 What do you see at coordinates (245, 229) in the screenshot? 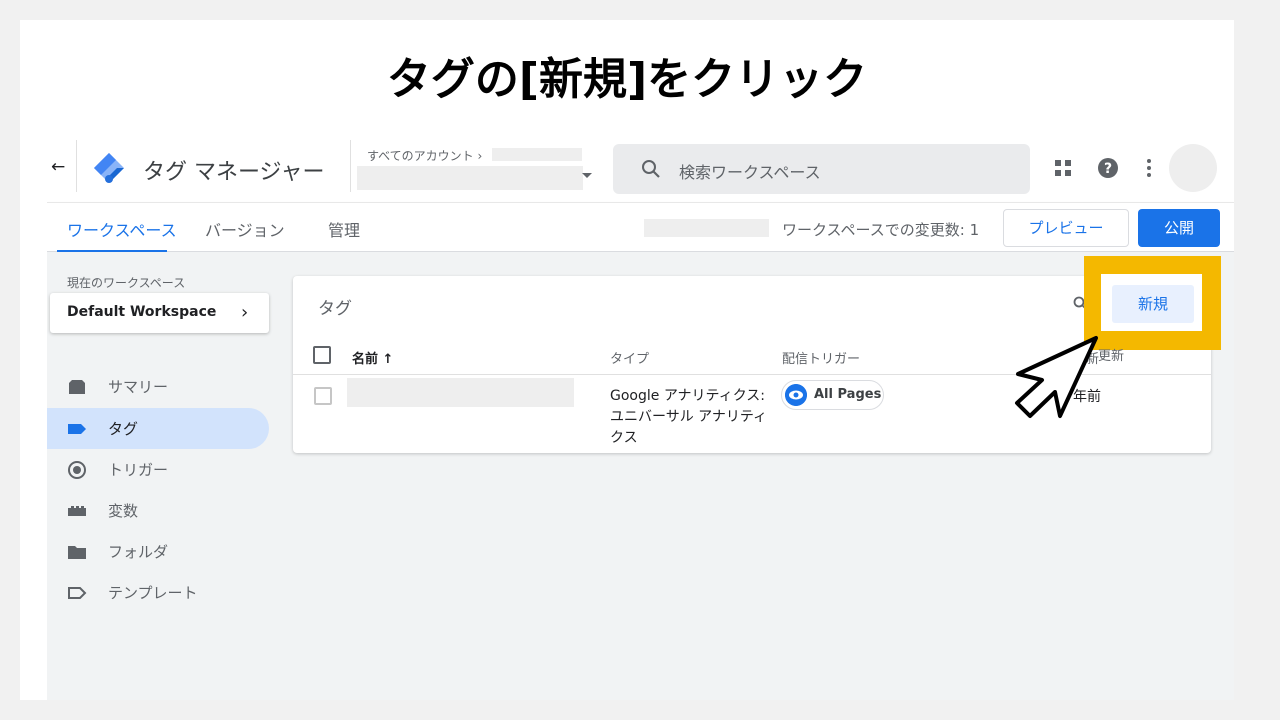
I see `tab-versions: バージョン` at bounding box center [245, 229].